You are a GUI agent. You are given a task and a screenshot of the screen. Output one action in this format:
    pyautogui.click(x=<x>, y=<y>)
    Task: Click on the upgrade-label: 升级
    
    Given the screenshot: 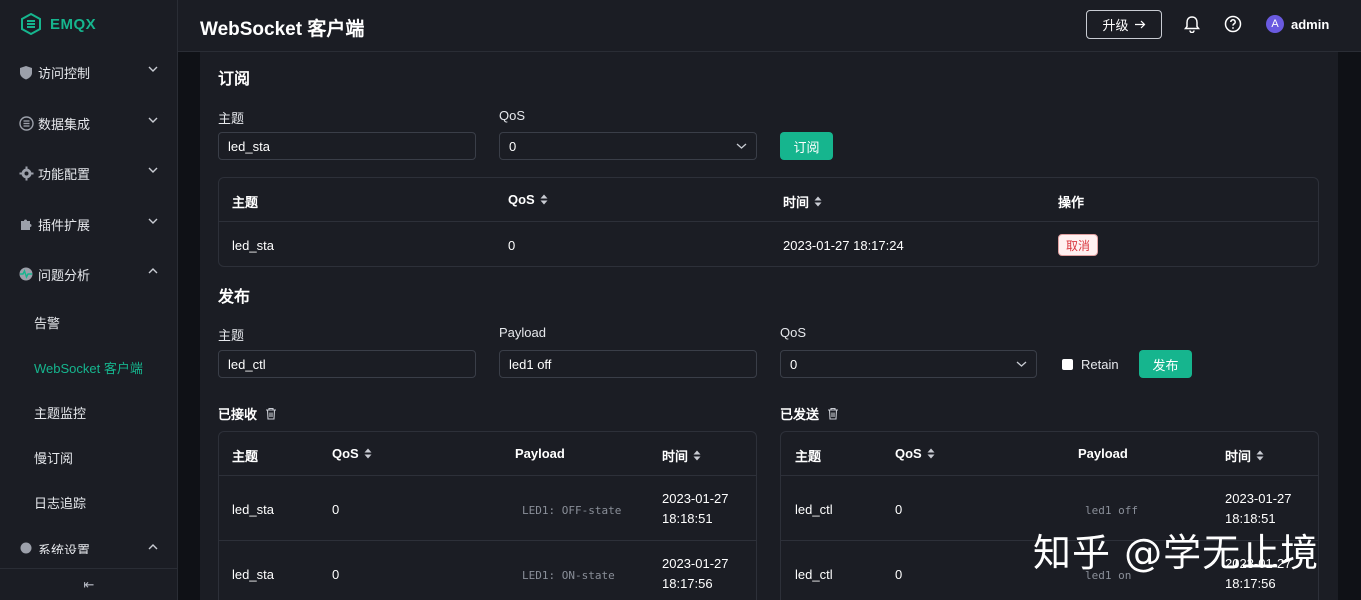 What is the action you would take?
    pyautogui.click(x=1115, y=25)
    